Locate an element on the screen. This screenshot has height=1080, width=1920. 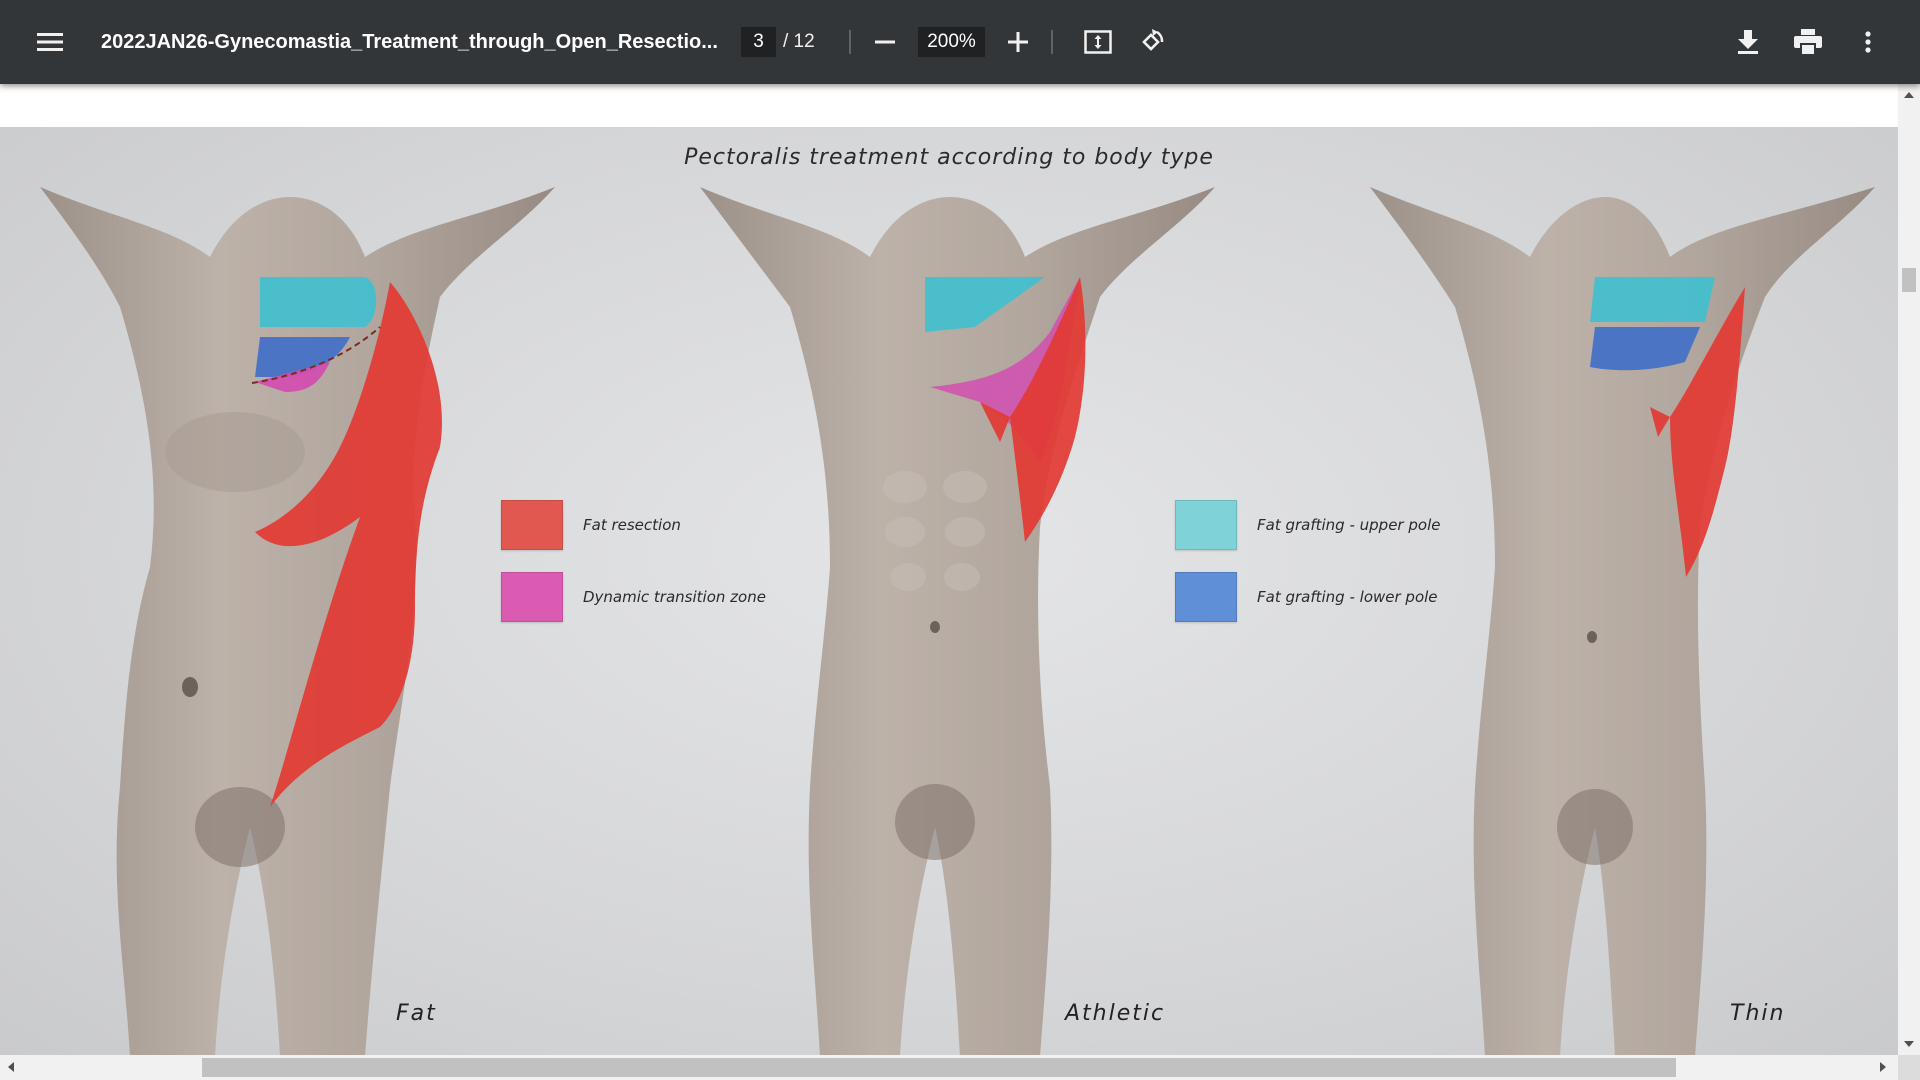
rotate-counterclockwise-icon is located at coordinates (1151, 42).